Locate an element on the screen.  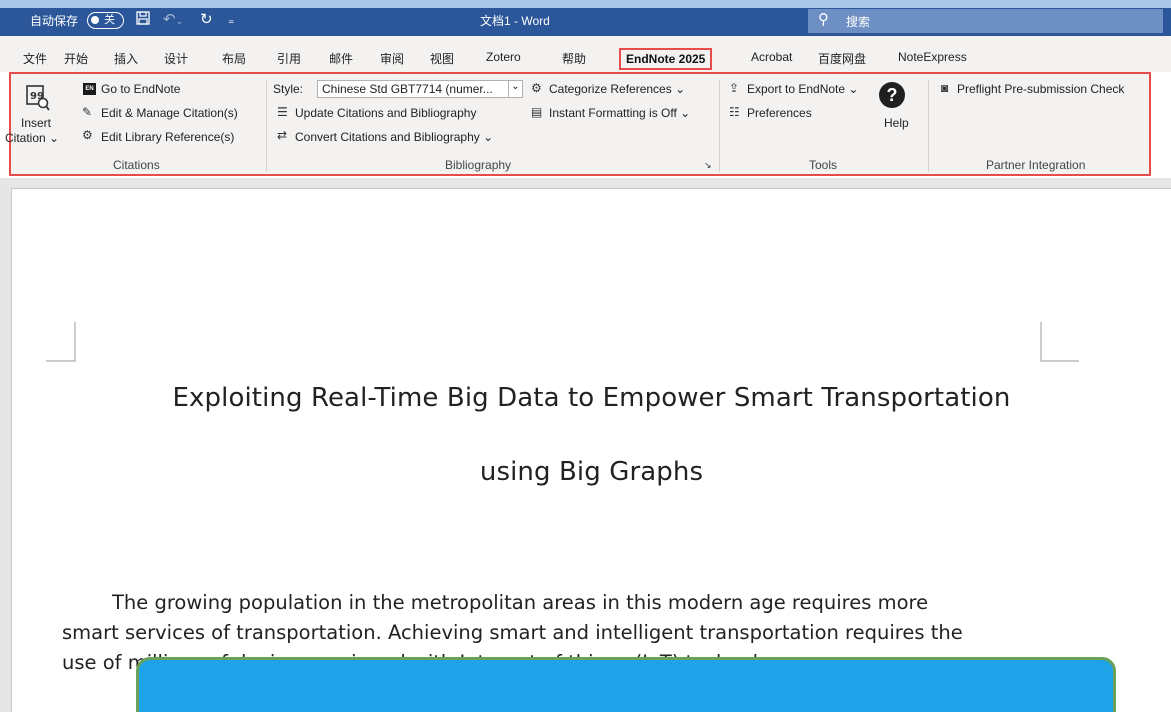
tools-group-label: Tools is located at coordinates (823, 165).